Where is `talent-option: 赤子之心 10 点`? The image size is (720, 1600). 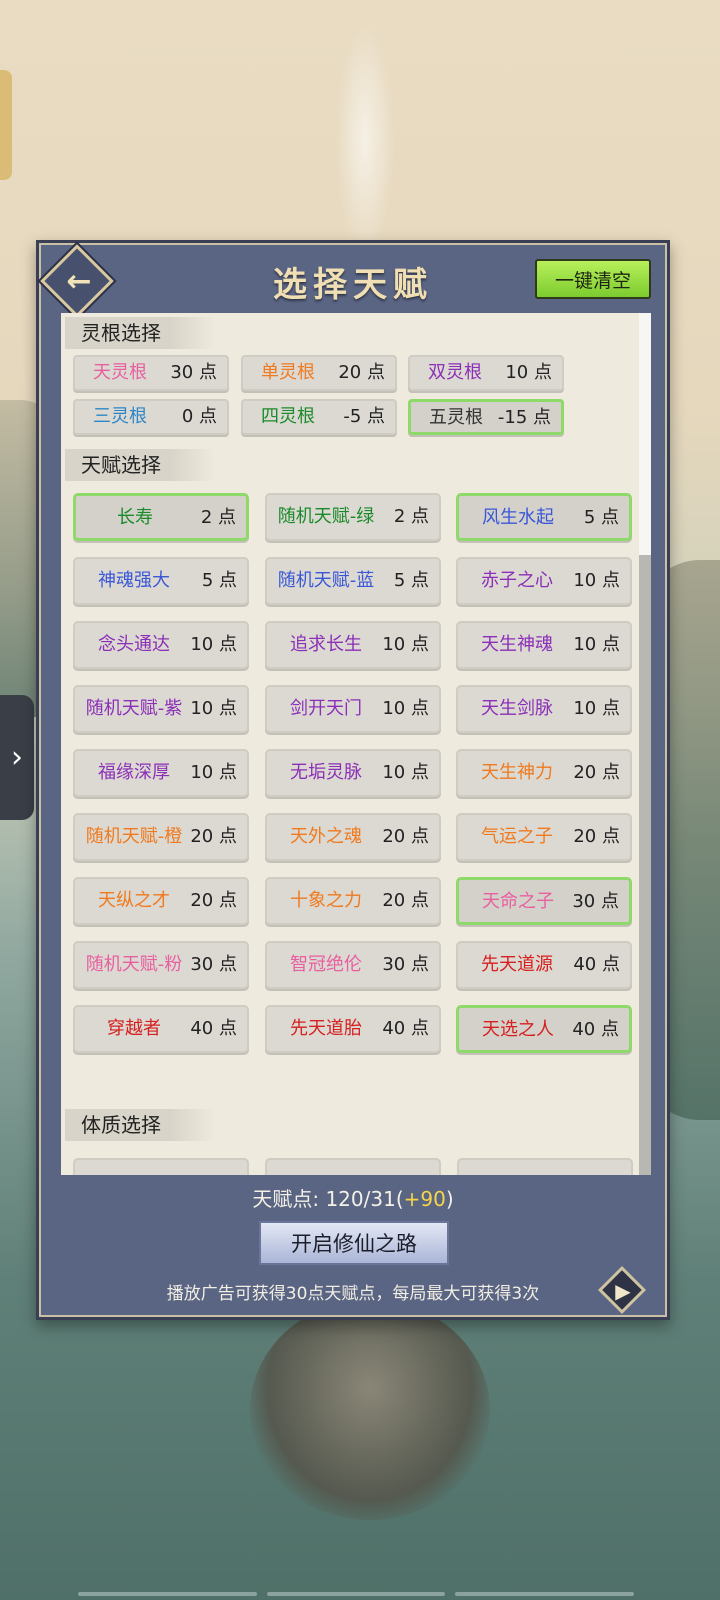 talent-option: 赤子之心 10 点 is located at coordinates (544, 581).